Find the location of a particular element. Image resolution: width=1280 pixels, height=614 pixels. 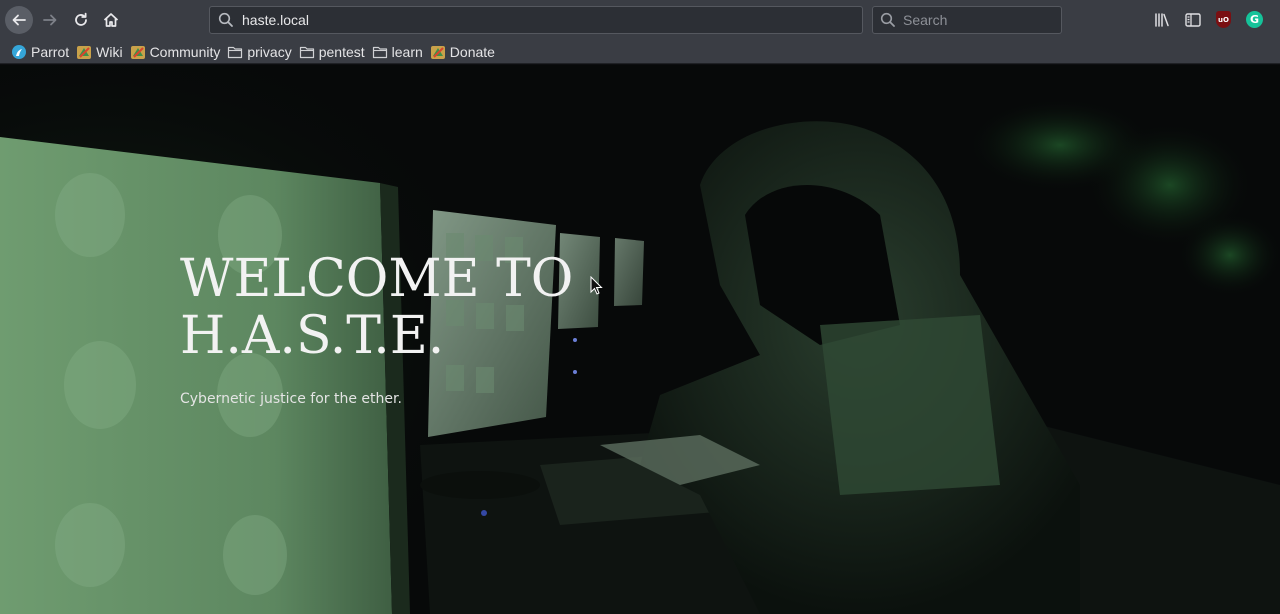

browser-toolbar: haste.local Search uO G is located at coordinates (640, 20).